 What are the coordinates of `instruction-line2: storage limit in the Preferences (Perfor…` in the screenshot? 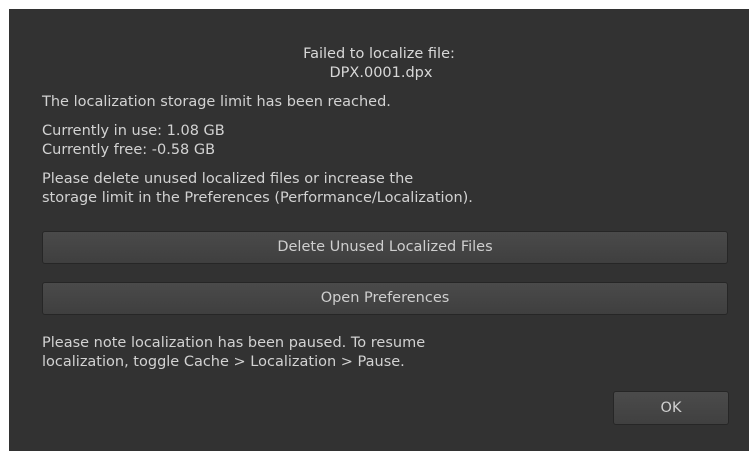 It's located at (257, 198).